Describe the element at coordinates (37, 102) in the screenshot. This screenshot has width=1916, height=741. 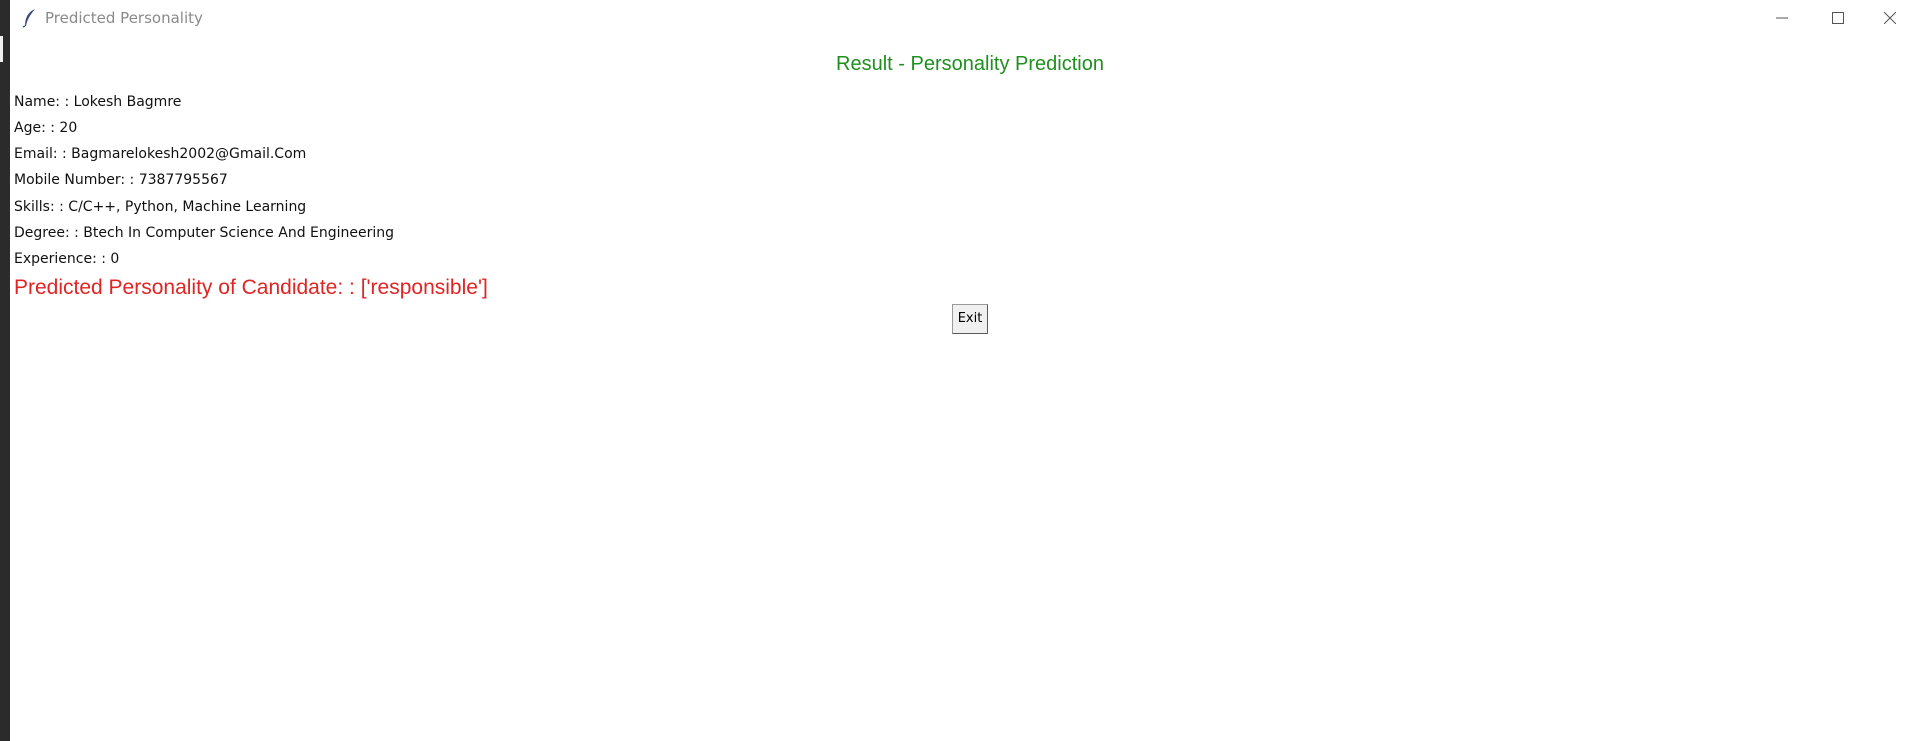
I see `name-label: Name:` at that location.